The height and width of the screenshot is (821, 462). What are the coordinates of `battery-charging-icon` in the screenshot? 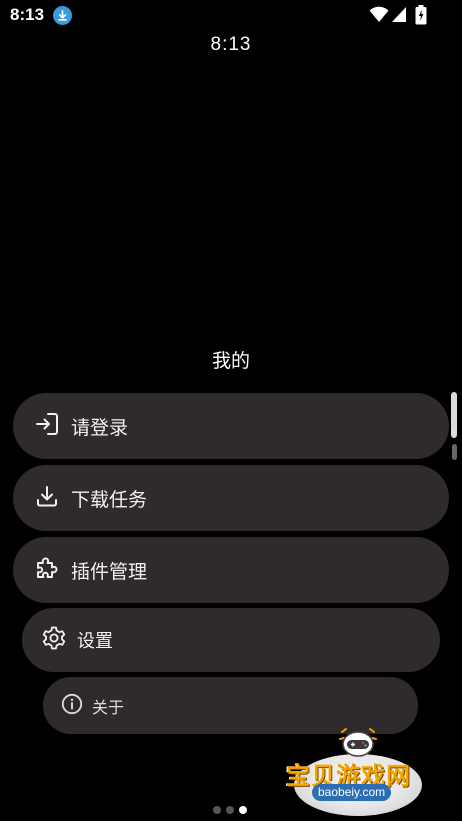 It's located at (421, 17).